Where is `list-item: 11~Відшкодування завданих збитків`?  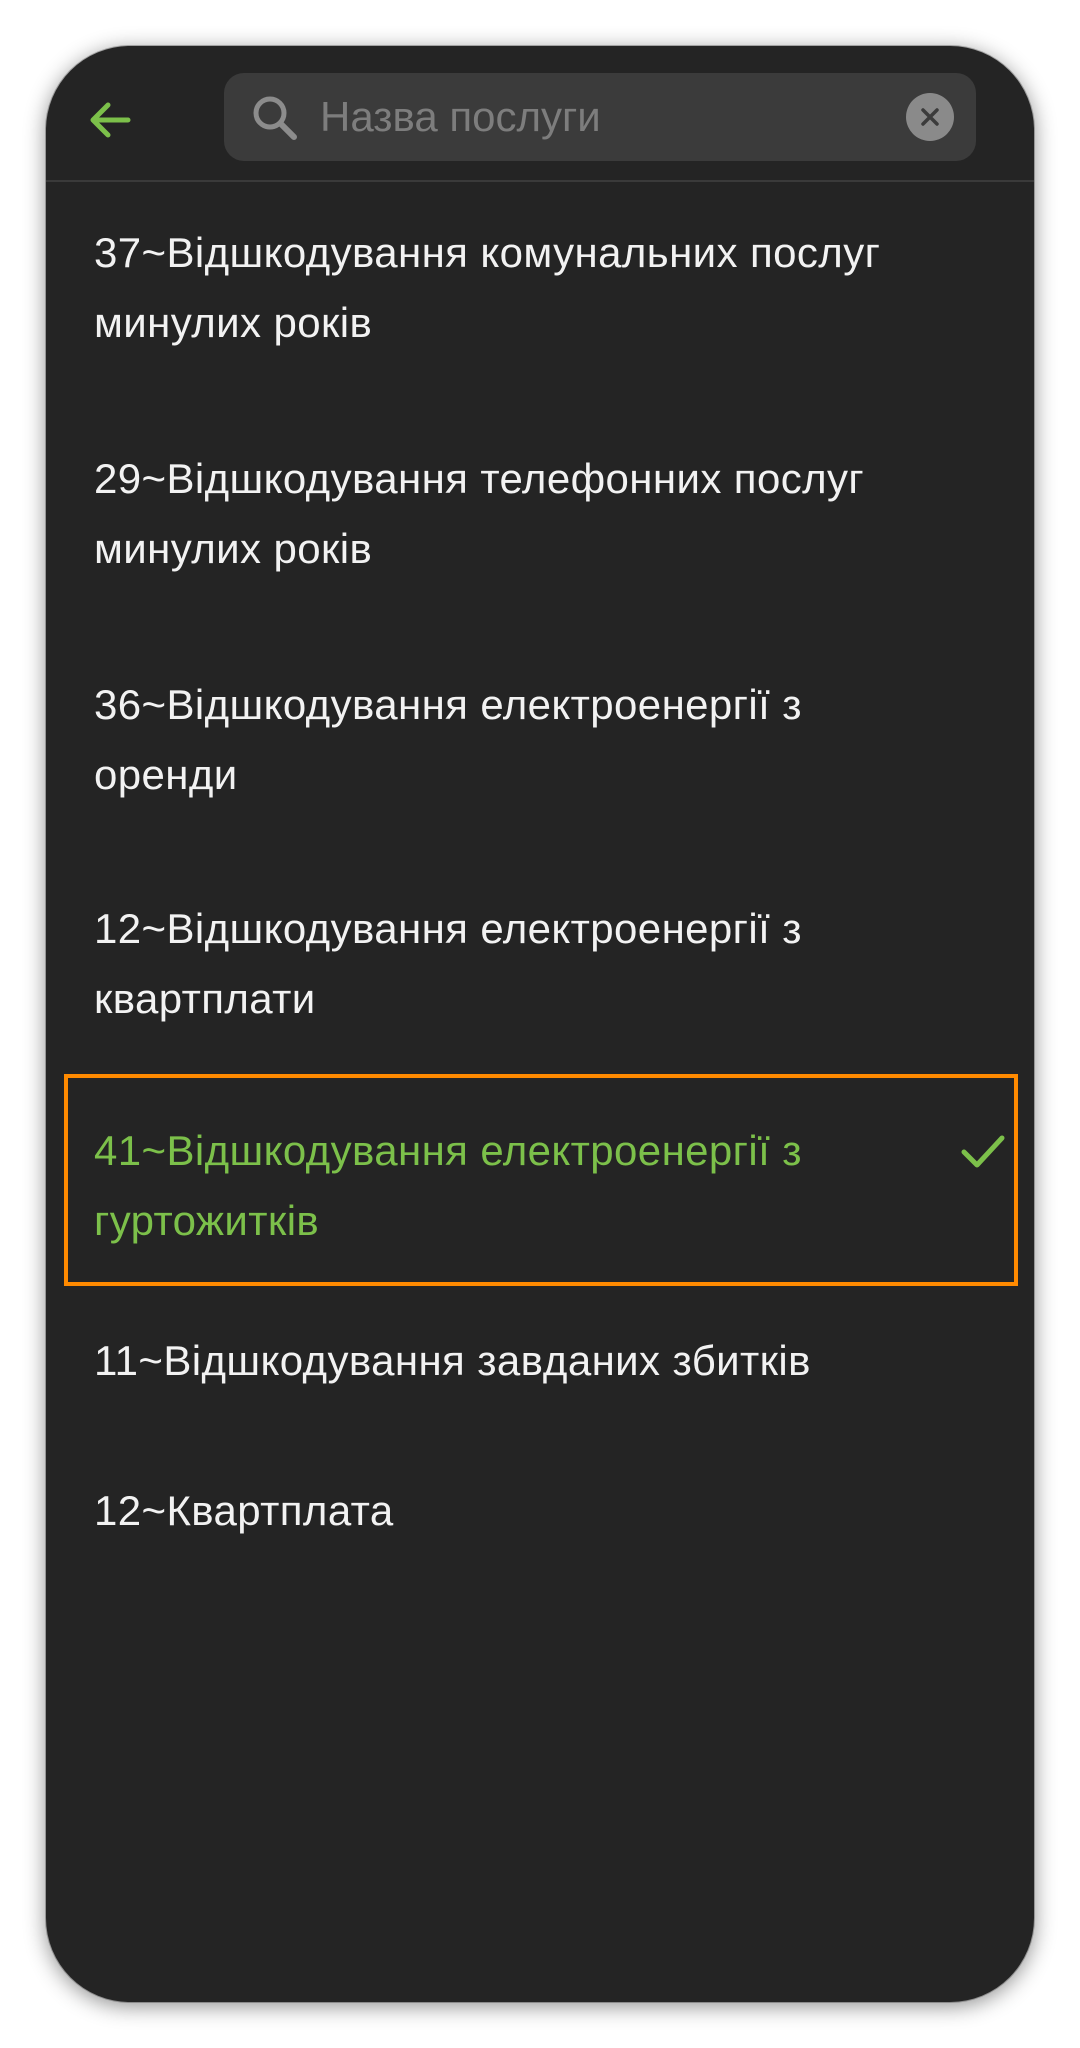 list-item: 11~Відшкодування завданих збитків is located at coordinates (540, 1361).